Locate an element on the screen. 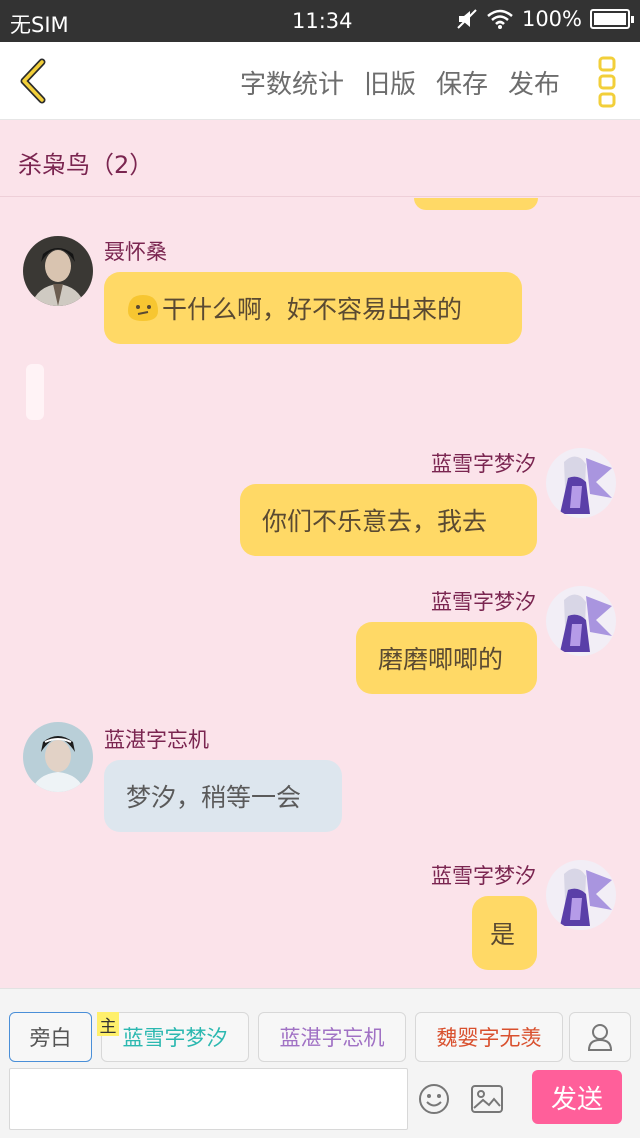 The height and width of the screenshot is (1138, 640). sender-name: 聂怀桑 is located at coordinates (135, 252).